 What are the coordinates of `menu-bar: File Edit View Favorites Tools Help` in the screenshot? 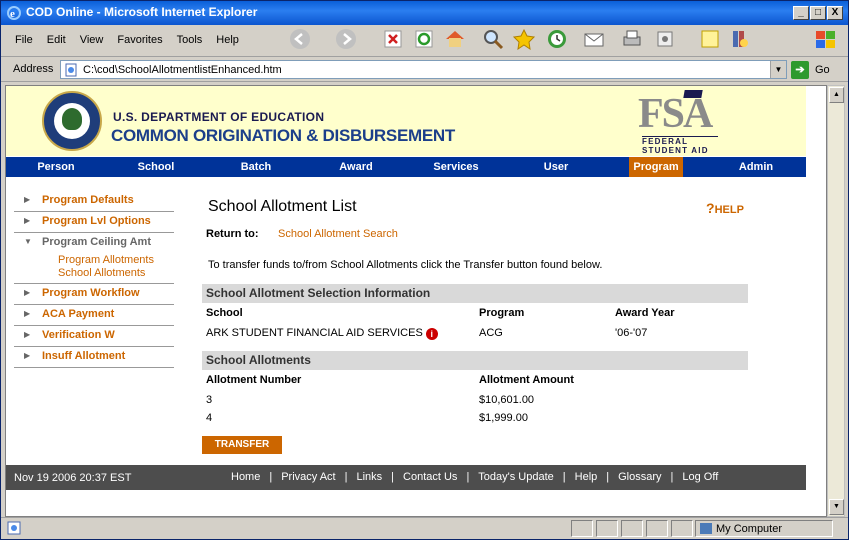 It's located at (424, 41).